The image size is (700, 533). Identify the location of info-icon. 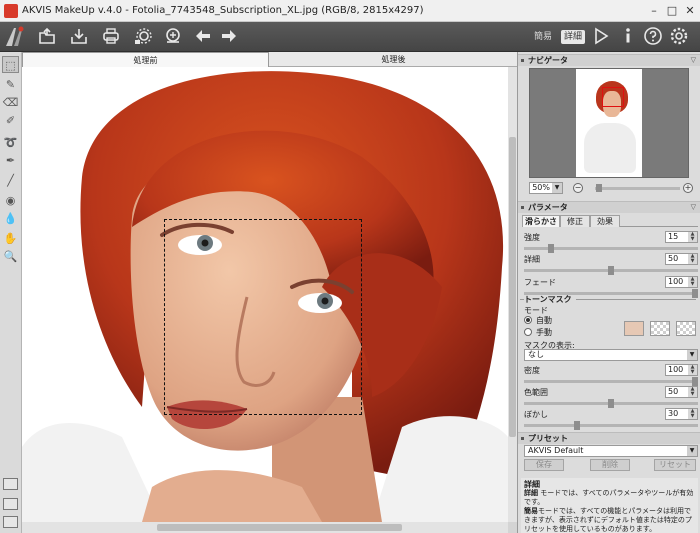
(628, 37).